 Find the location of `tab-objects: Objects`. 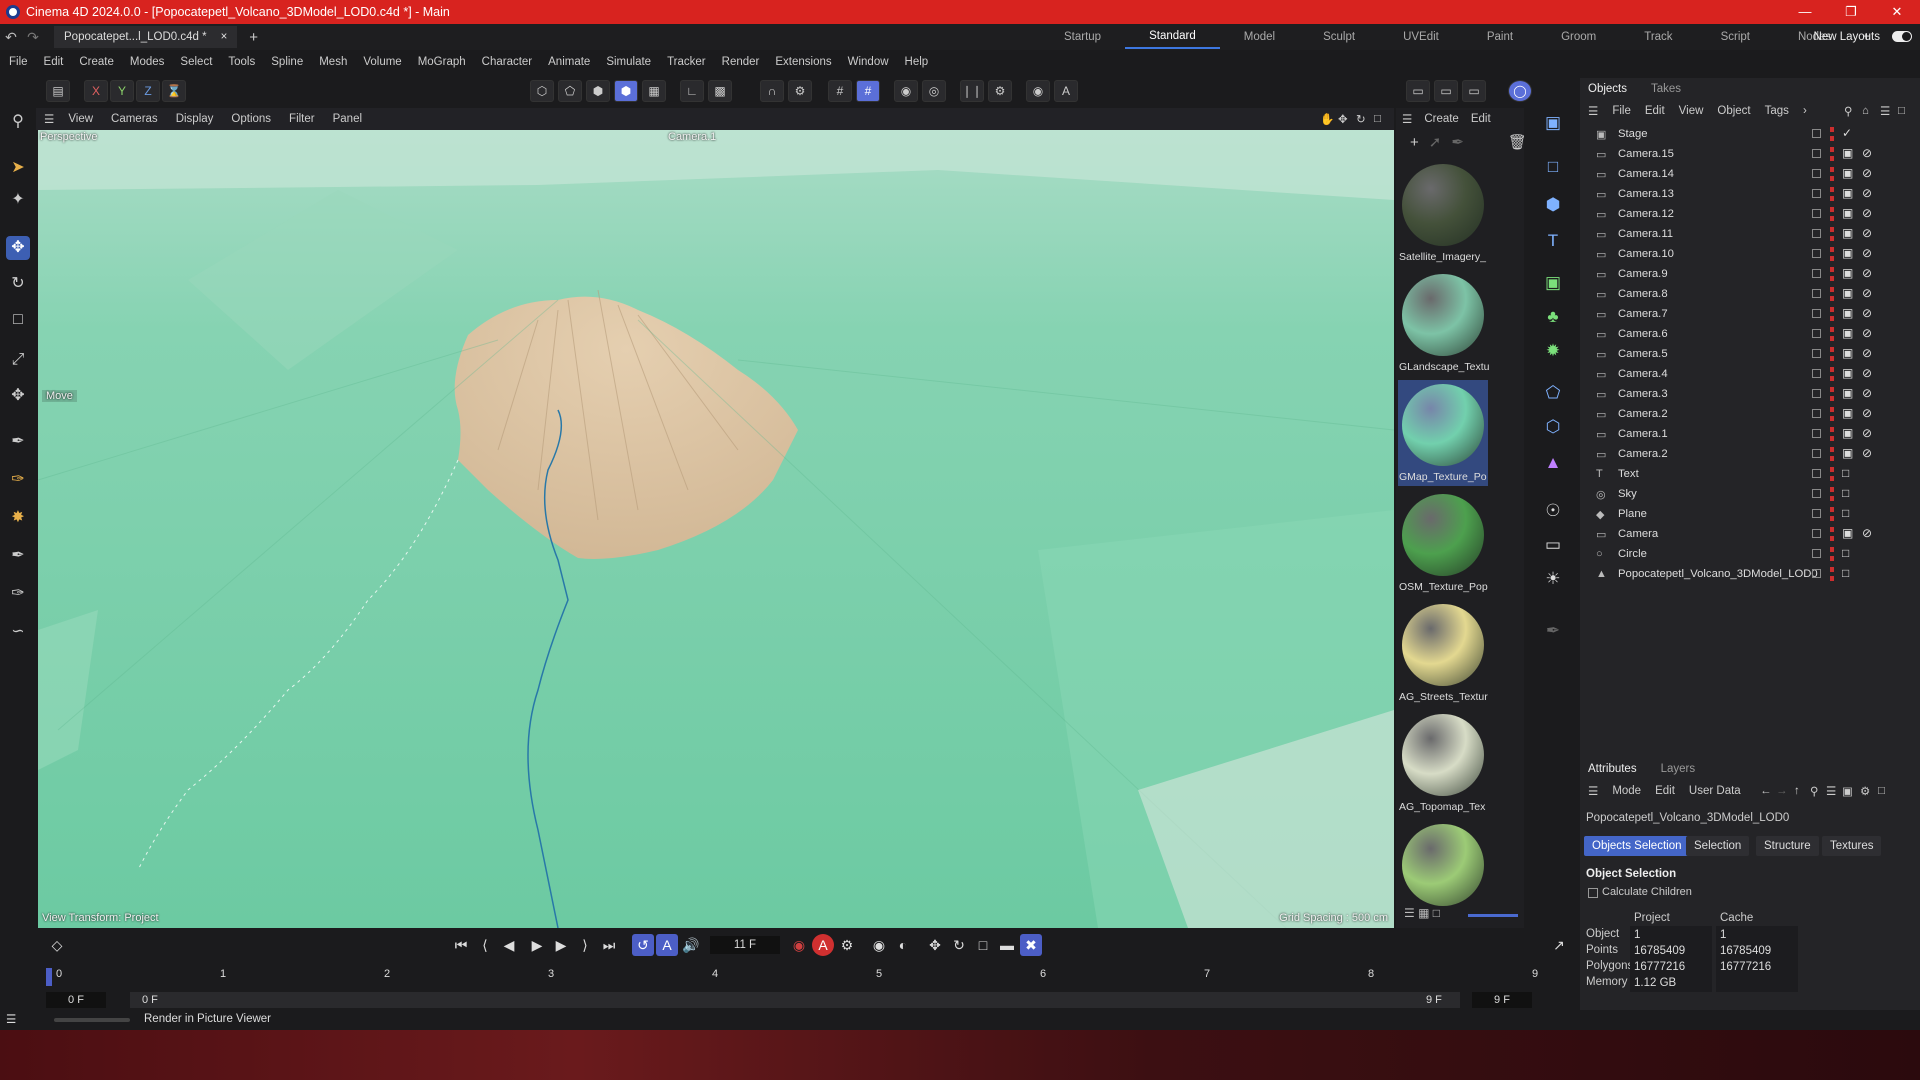

tab-objects: Objects is located at coordinates (1607, 89).